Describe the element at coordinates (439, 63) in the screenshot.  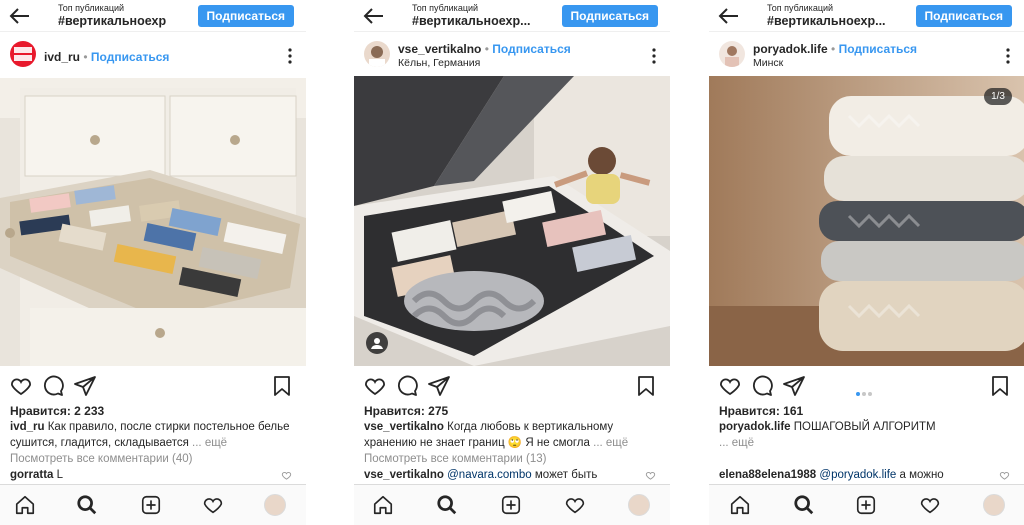
I see `post-location: Кёльн, Германия` at that location.